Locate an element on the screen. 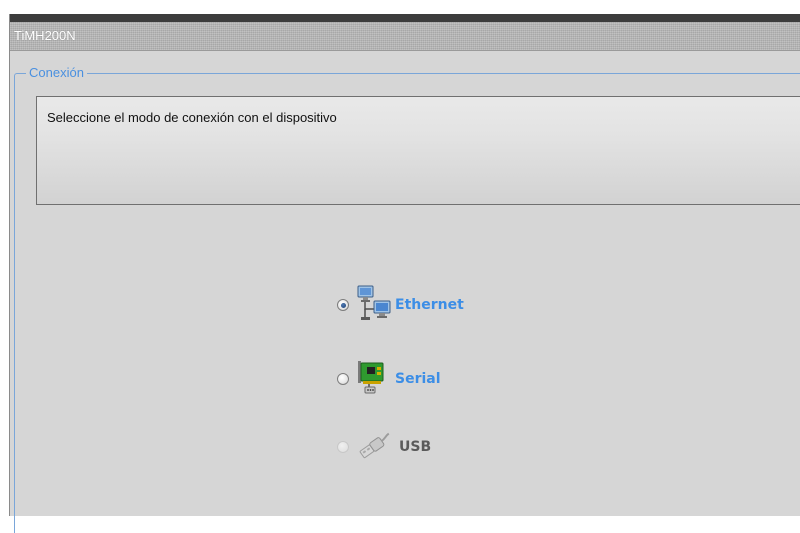 This screenshot has width=800, height=533. title-bar: TiMH200N is located at coordinates (405, 36).